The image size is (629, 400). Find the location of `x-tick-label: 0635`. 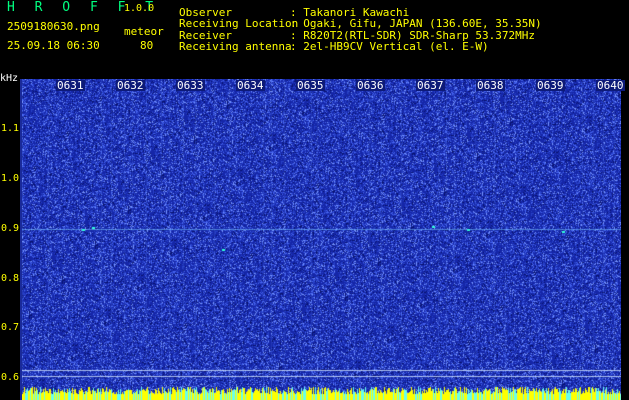

x-tick-label: 0635 is located at coordinates (310, 85).